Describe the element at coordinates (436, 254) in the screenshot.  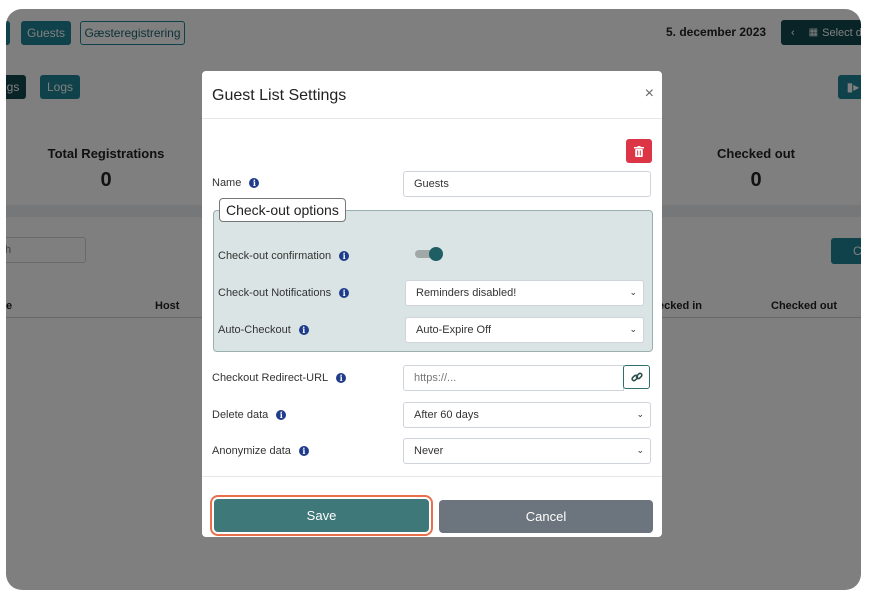
I see `toggle-knob` at that location.